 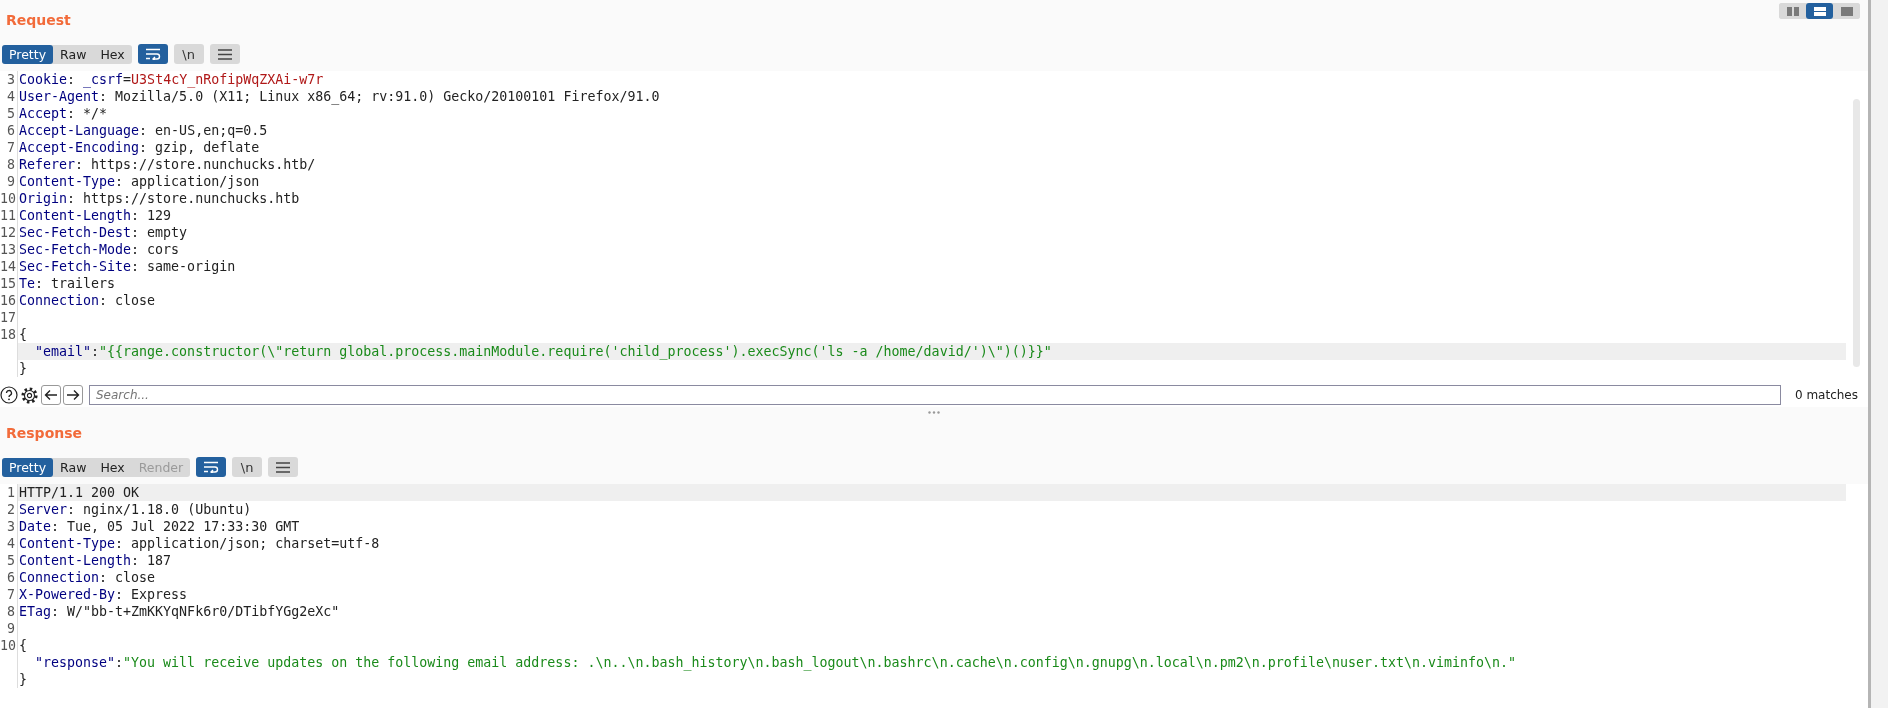 What do you see at coordinates (179, 611) in the screenshot?
I see `code-line: ETag: W/"bb-t+ZmKKYqNFk6r0/DTibfYGg2eXc"` at bounding box center [179, 611].